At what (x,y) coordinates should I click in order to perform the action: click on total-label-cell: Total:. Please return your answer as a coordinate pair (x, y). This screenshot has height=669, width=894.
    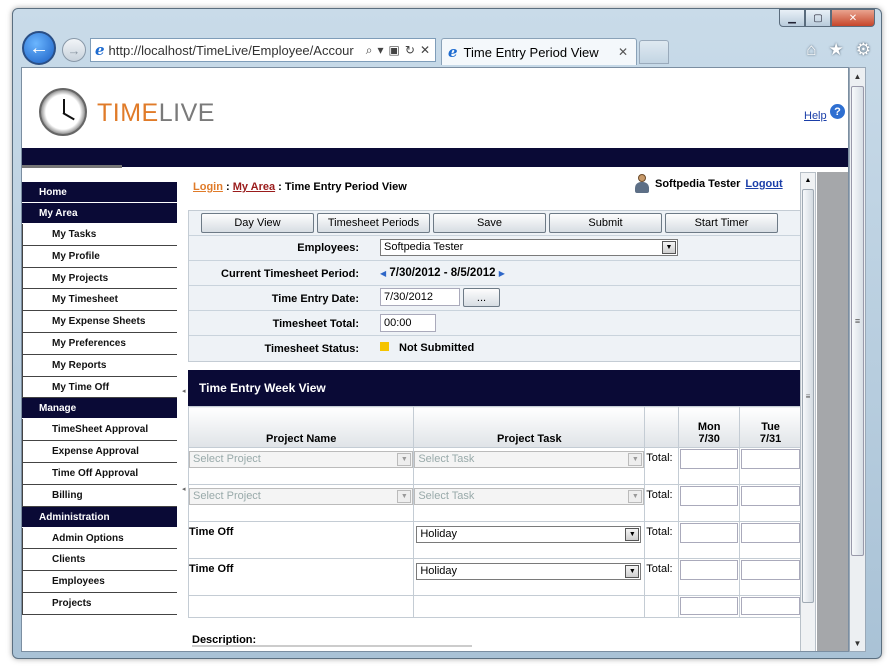
    Looking at the image, I should click on (662, 577).